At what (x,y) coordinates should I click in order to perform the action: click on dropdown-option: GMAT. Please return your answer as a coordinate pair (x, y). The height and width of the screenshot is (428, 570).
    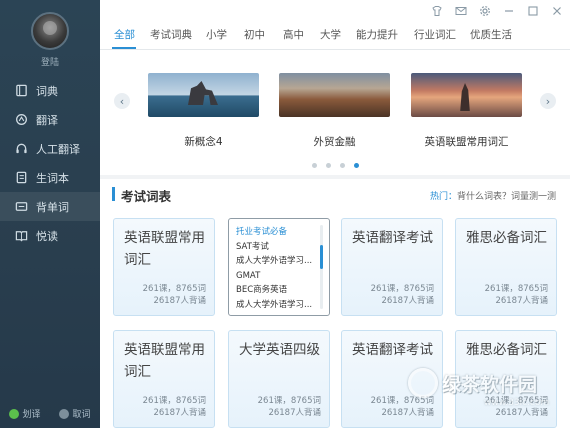
    Looking at the image, I should click on (276, 276).